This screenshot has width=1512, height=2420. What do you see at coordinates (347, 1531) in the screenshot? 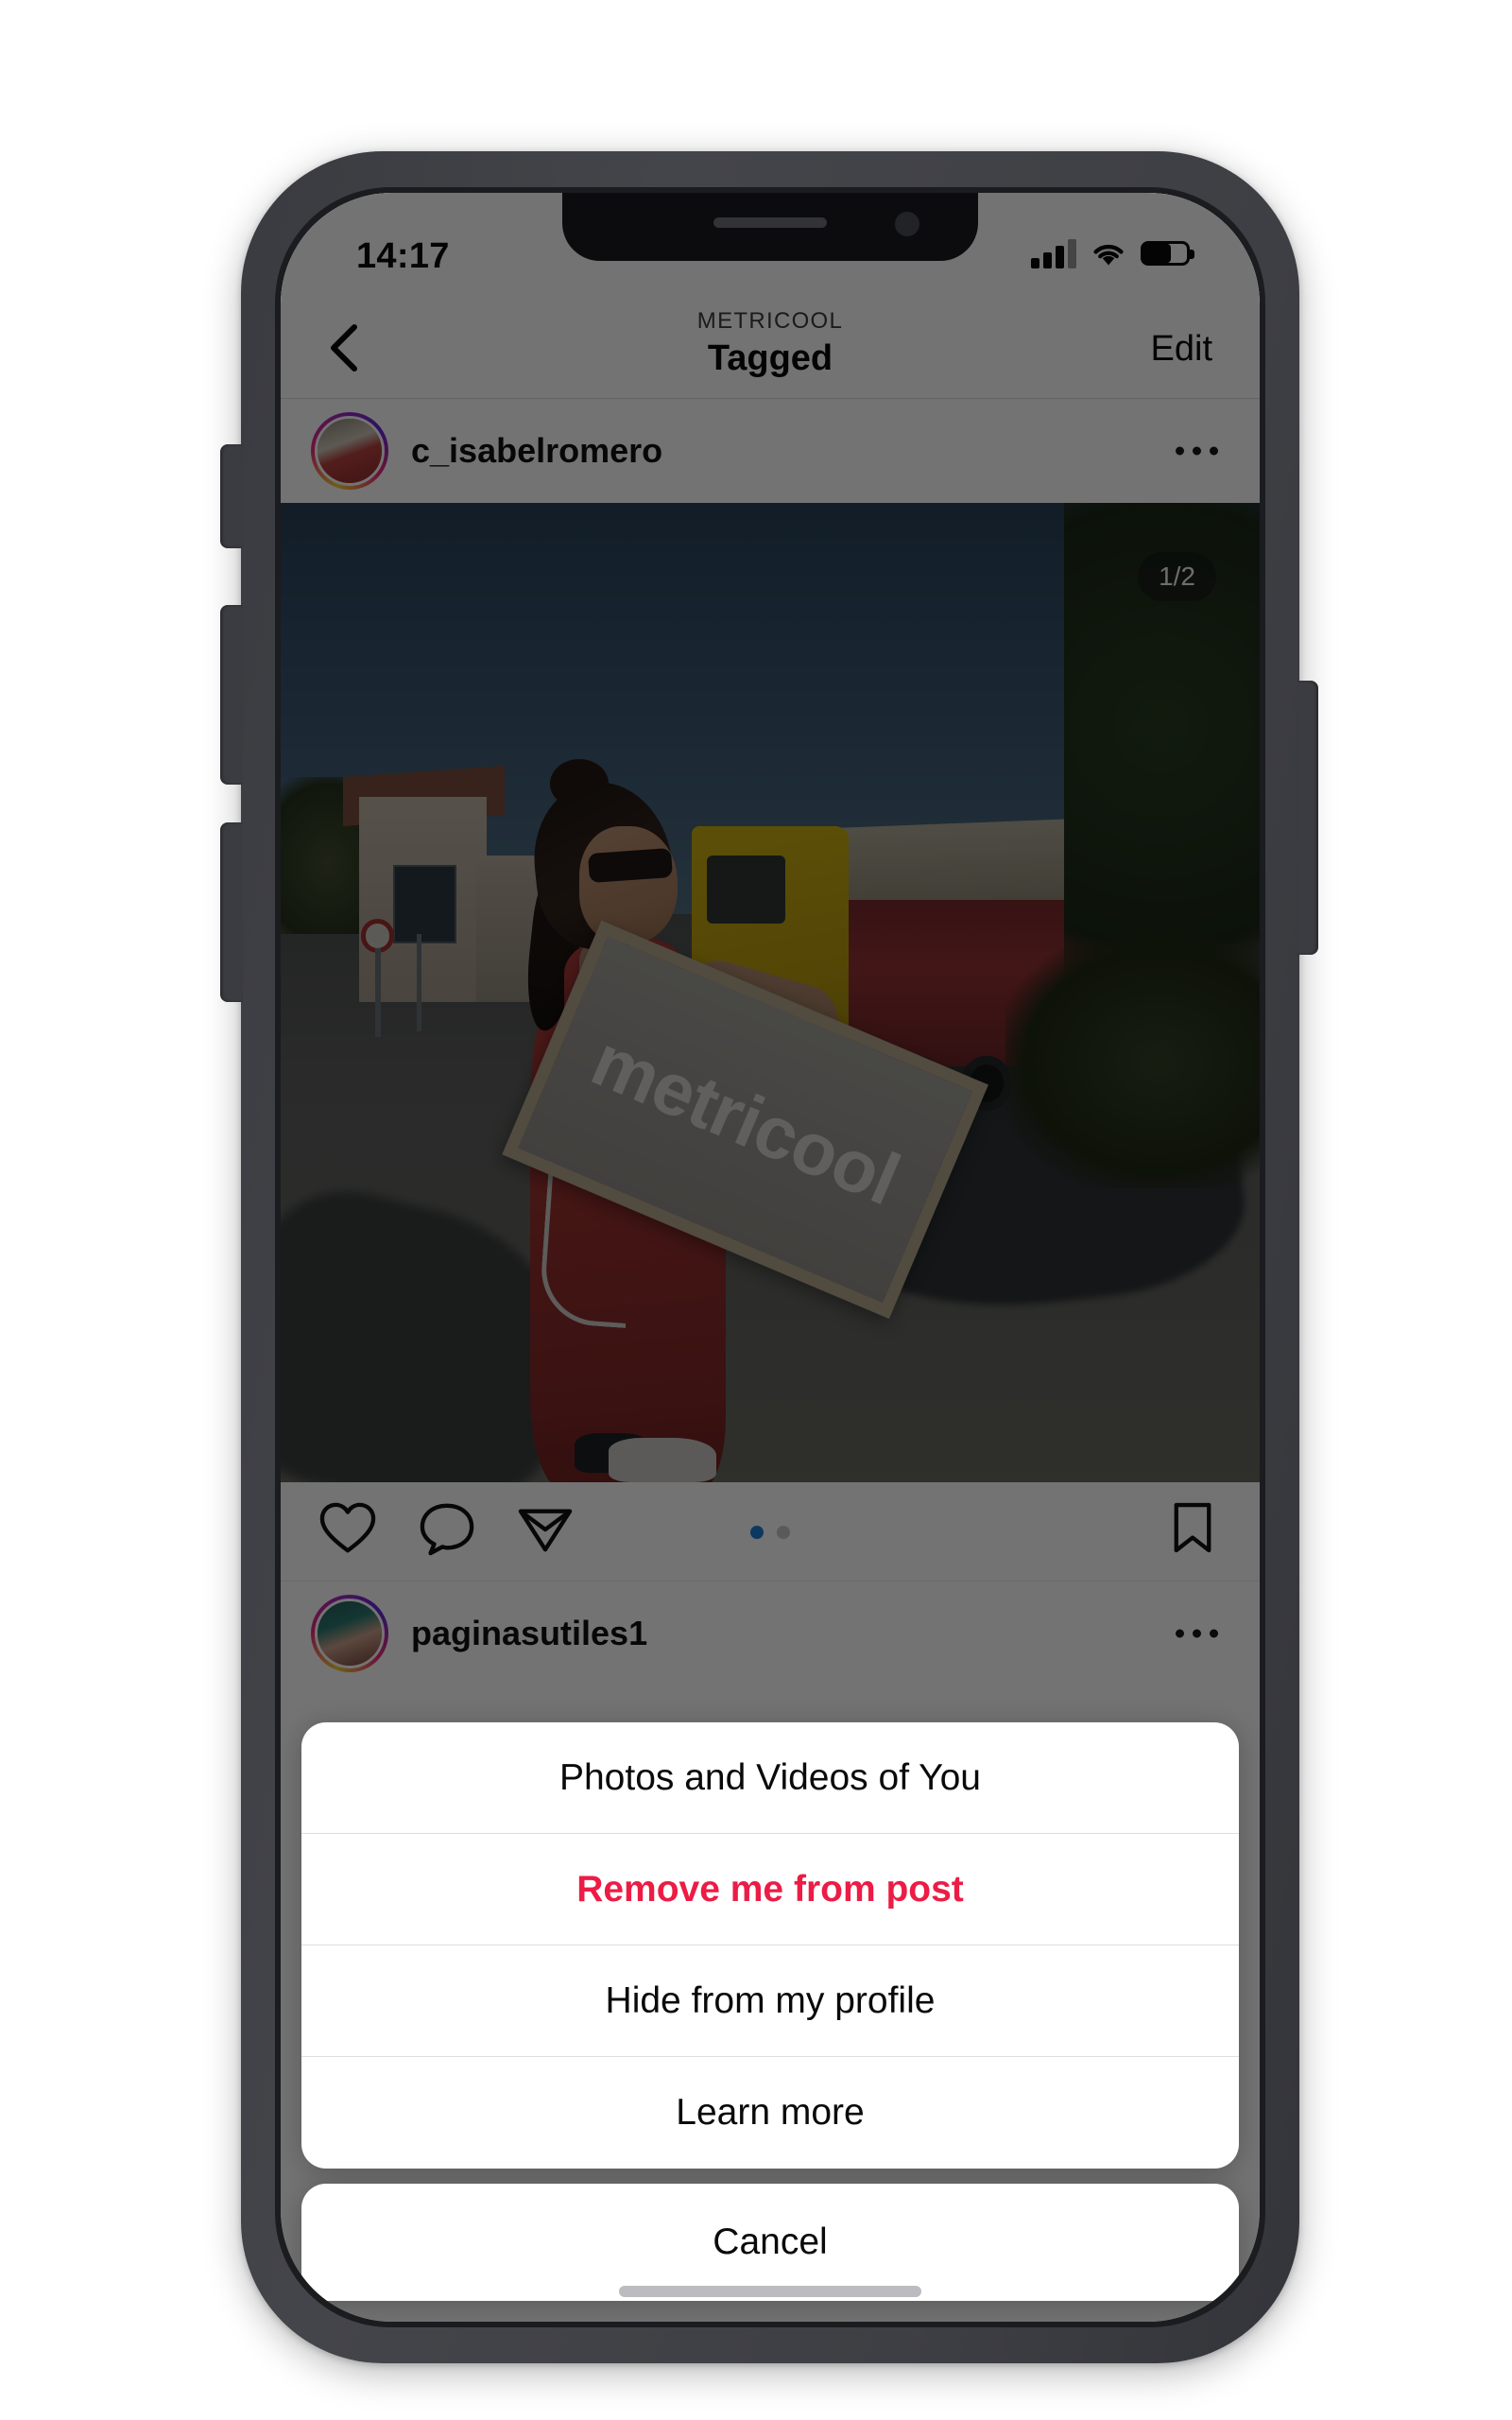
I see `heart-icon` at bounding box center [347, 1531].